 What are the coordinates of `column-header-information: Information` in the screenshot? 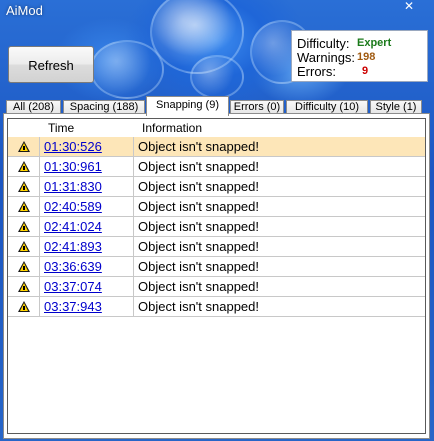 It's located at (172, 128).